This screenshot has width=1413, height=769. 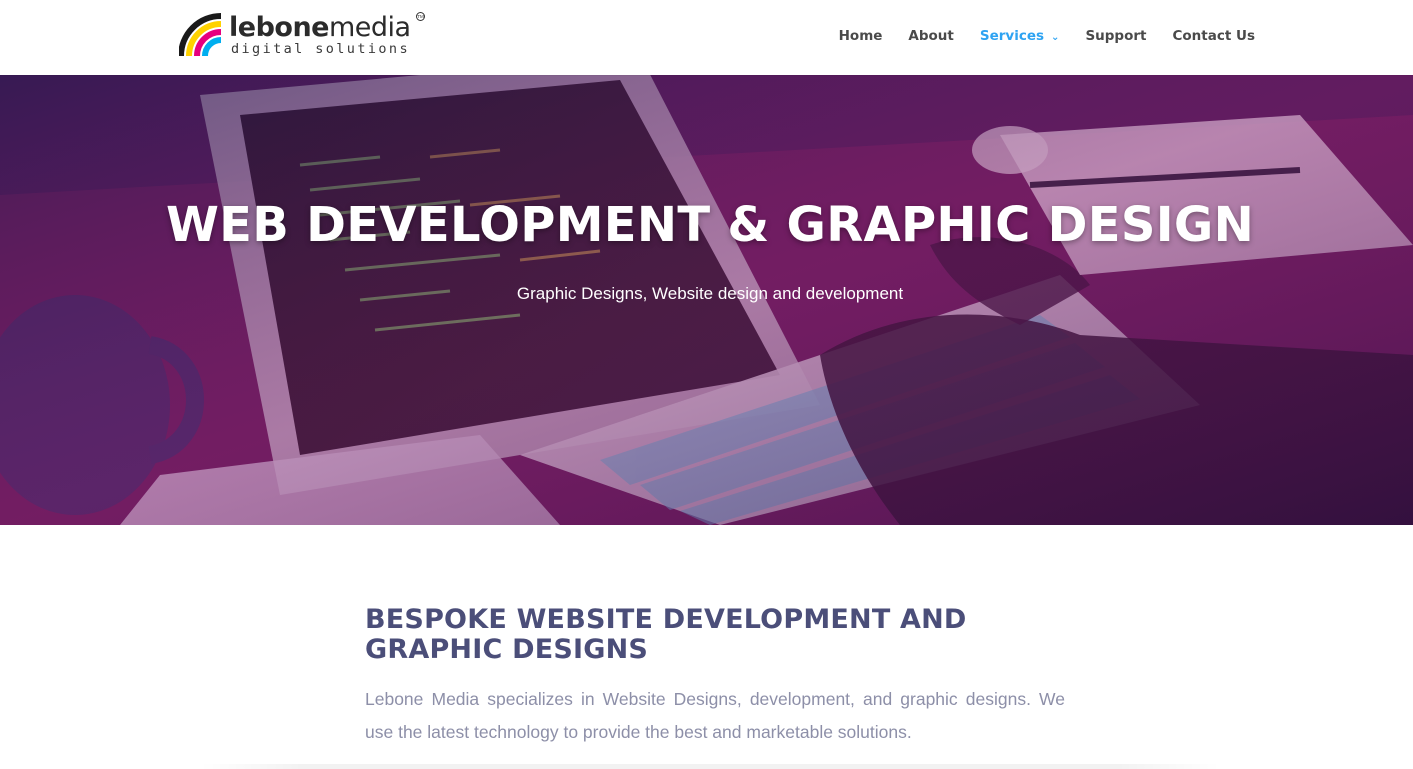 I want to click on nav-about: About, so click(x=930, y=36).